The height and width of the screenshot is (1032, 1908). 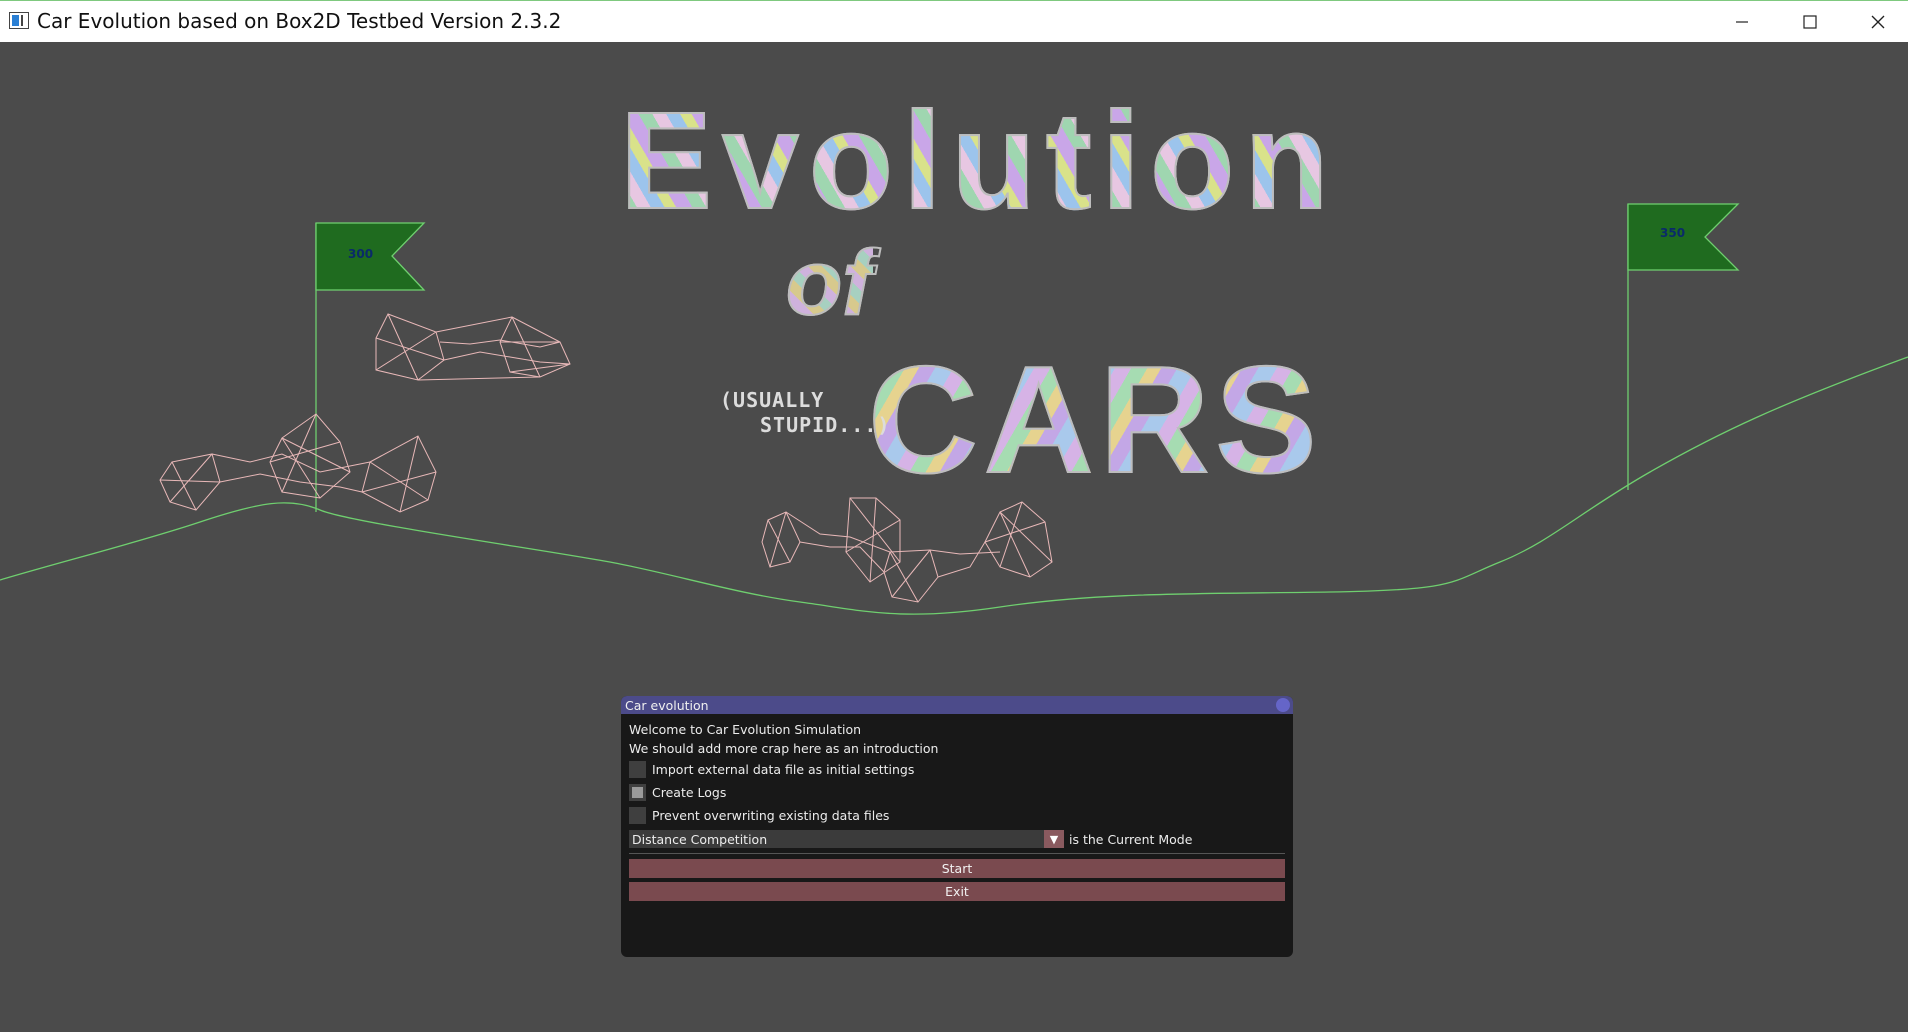 I want to click on minimize-icon, so click(x=1742, y=21).